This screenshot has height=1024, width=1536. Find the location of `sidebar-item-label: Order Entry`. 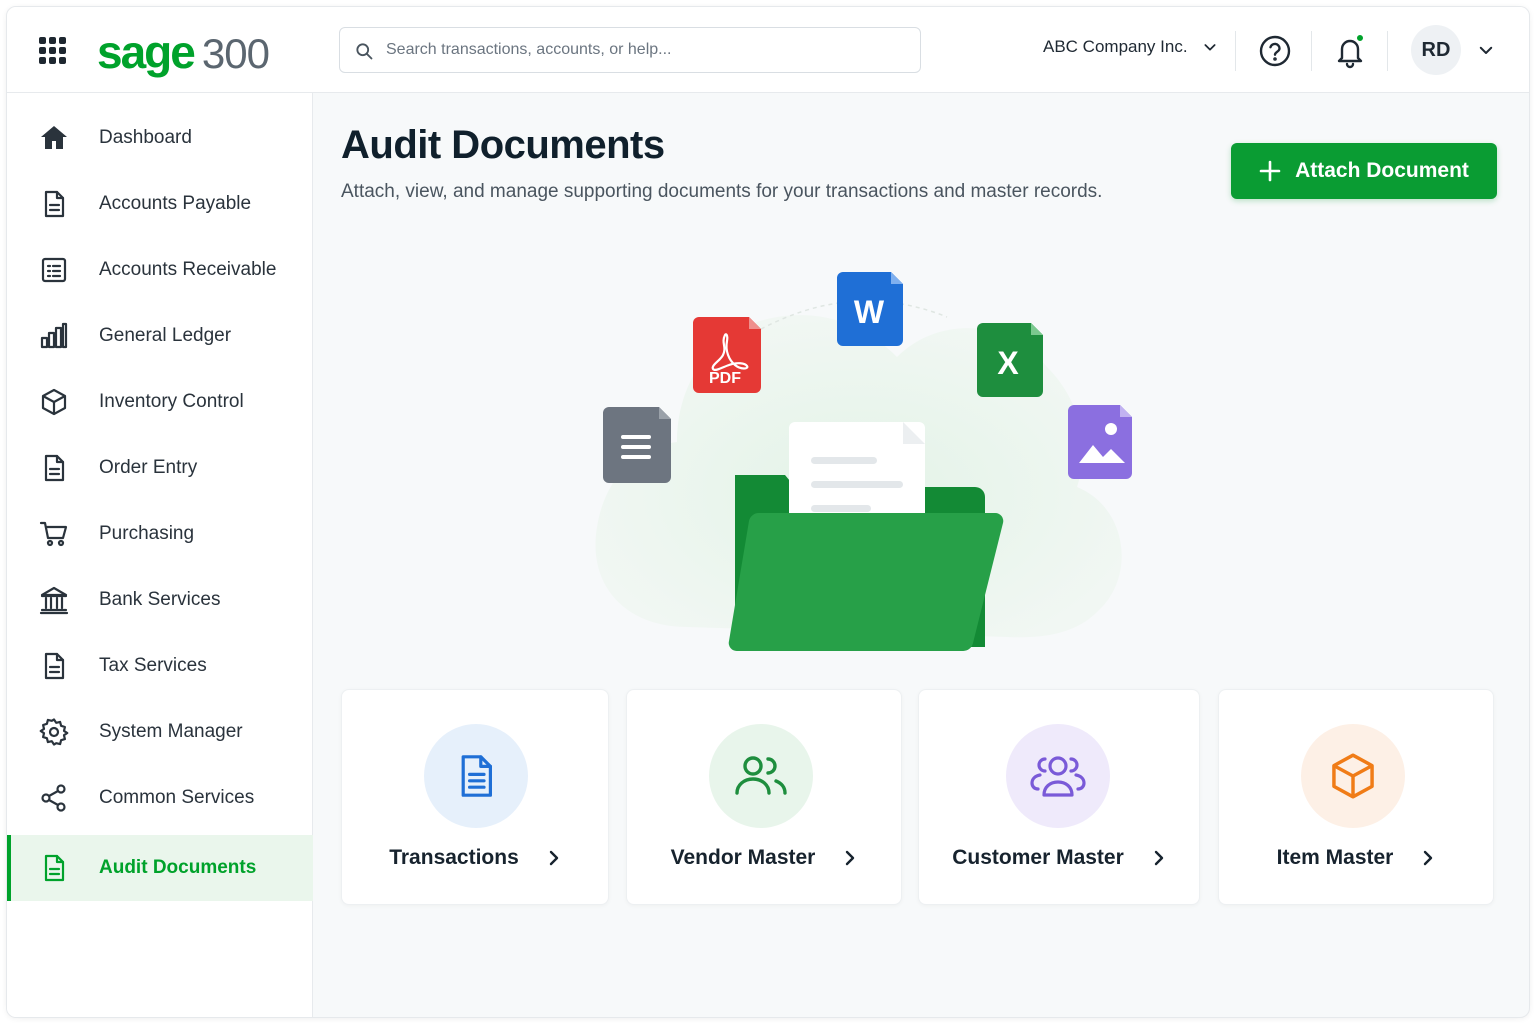

sidebar-item-label: Order Entry is located at coordinates (148, 467).